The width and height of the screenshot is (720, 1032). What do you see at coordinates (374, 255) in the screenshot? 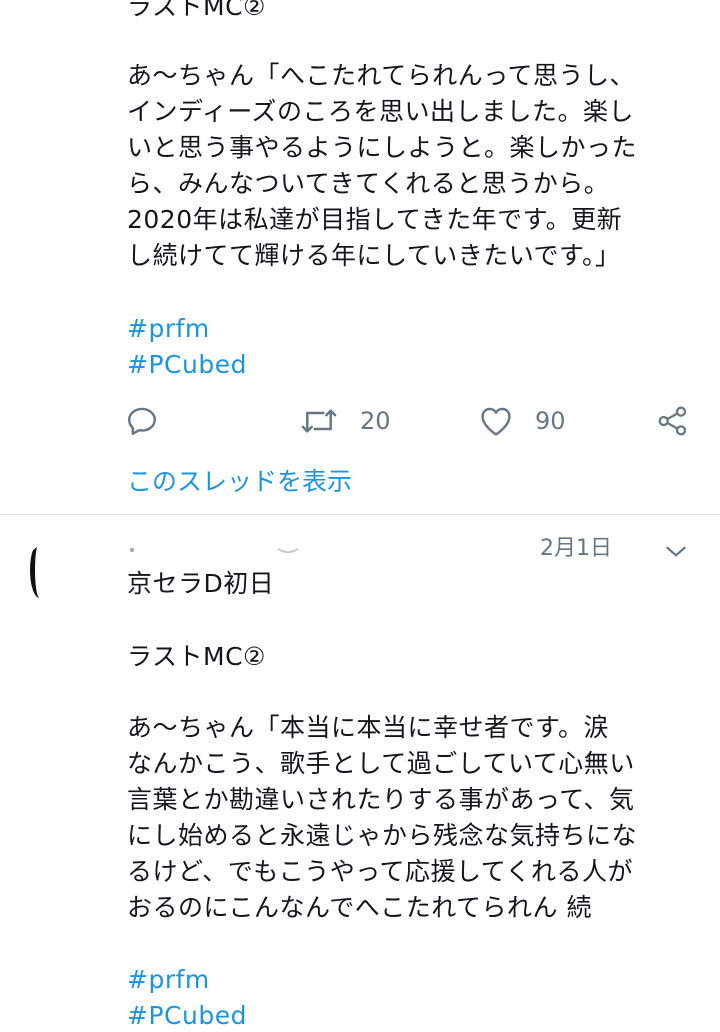
I see `tweet-text-line: し続けてて輝ける年にしていきたいです。」` at bounding box center [374, 255].